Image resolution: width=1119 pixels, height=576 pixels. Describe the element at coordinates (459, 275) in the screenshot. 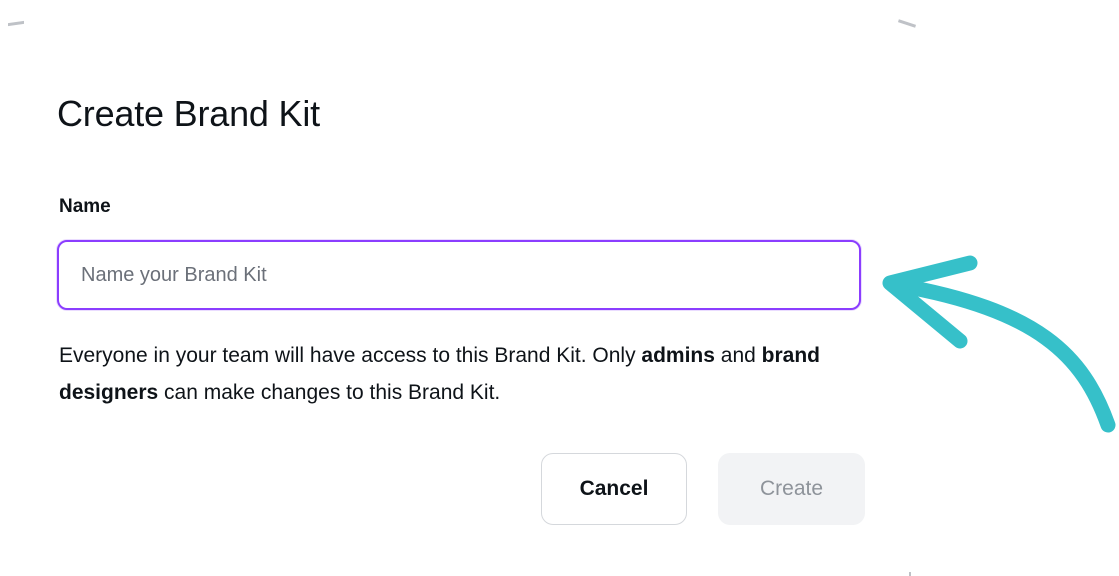

I see `brand-kit-name-input` at that location.